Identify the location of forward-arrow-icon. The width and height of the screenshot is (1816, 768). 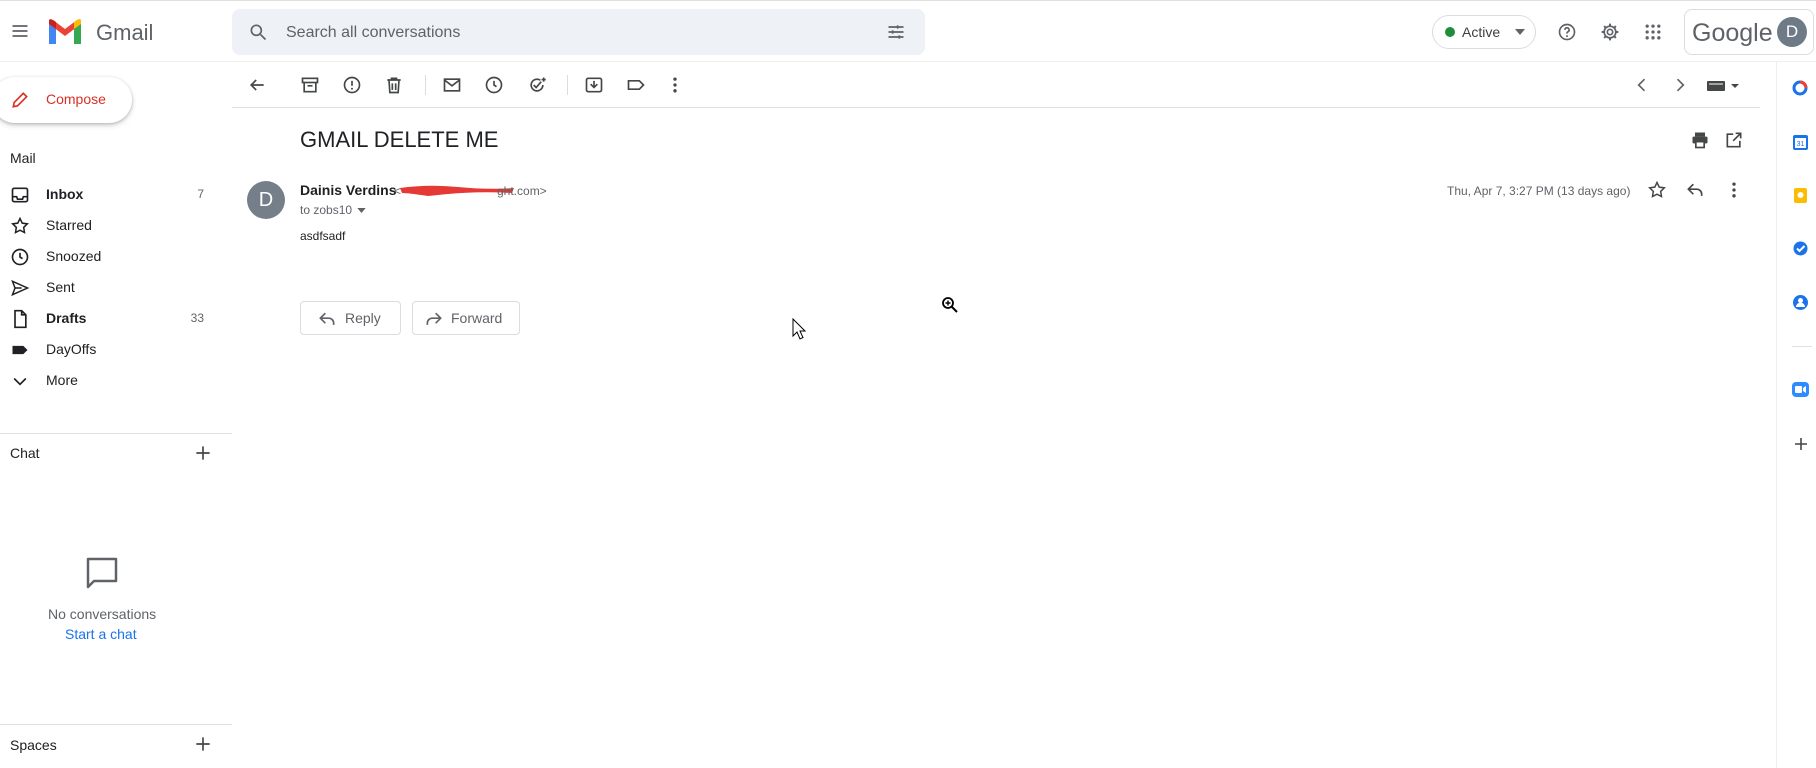
(434, 319).